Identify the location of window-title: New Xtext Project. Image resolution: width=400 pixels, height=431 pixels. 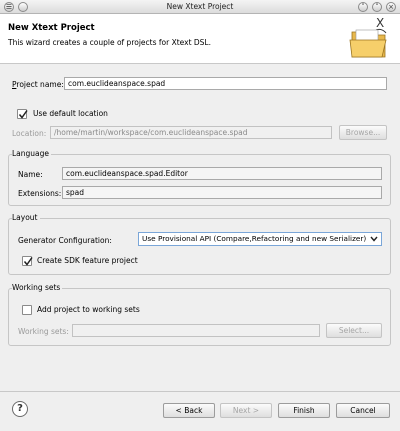
(200, 6).